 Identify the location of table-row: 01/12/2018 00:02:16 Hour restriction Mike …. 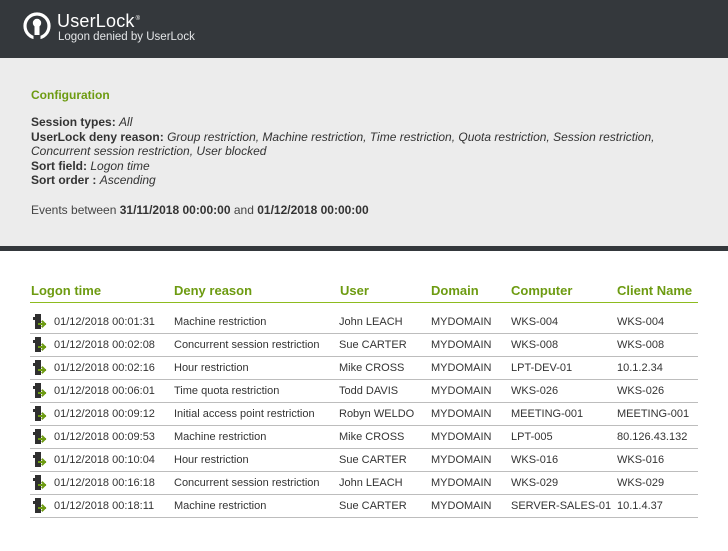
(364, 368).